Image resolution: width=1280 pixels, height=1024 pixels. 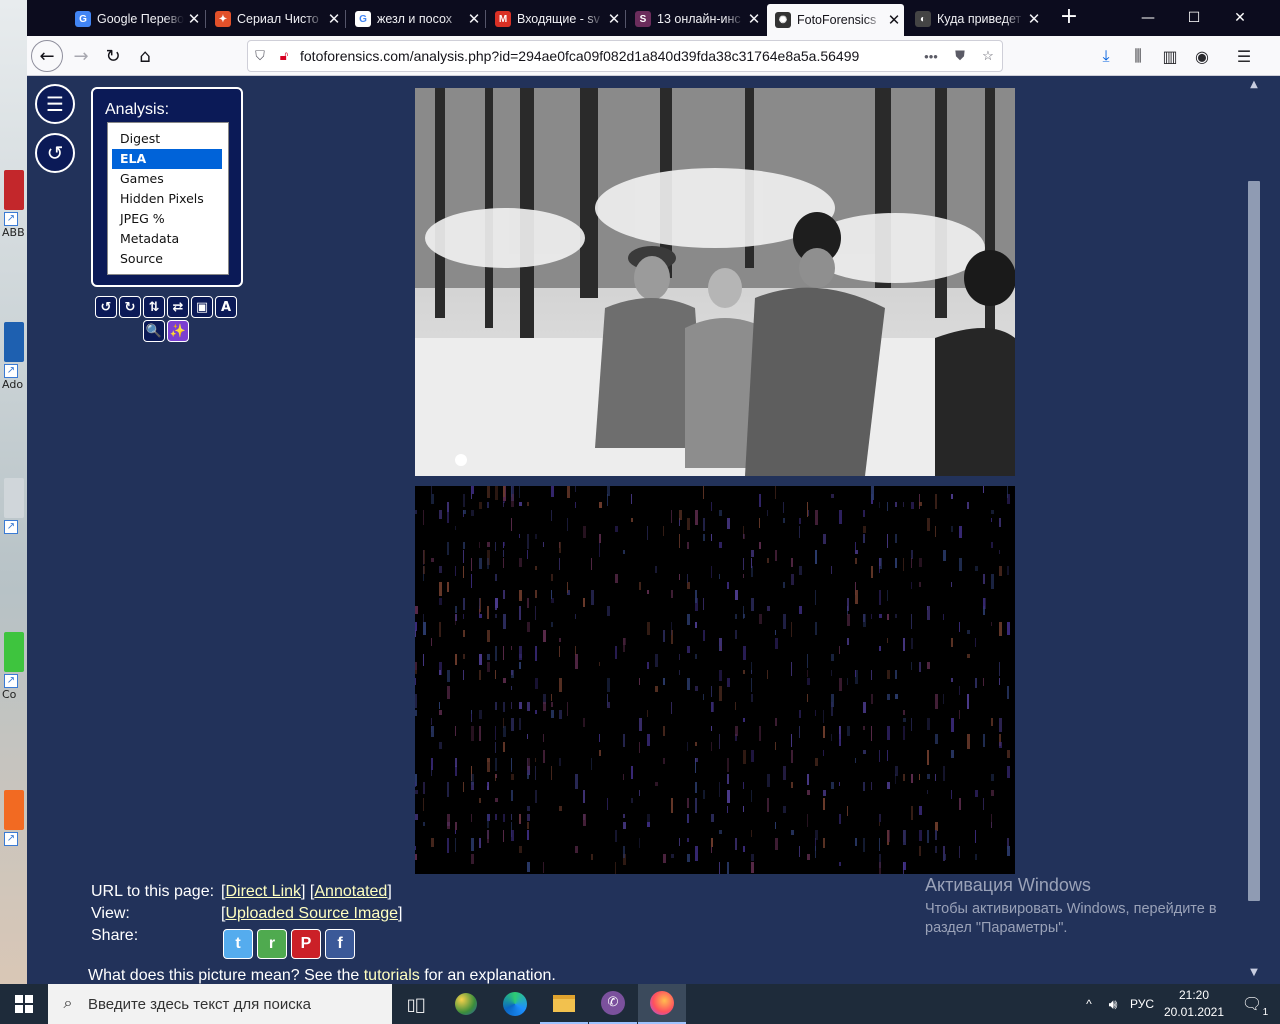 What do you see at coordinates (975, 19) in the screenshot?
I see `browser-tab: ◐ Куда приведет ✕` at bounding box center [975, 19].